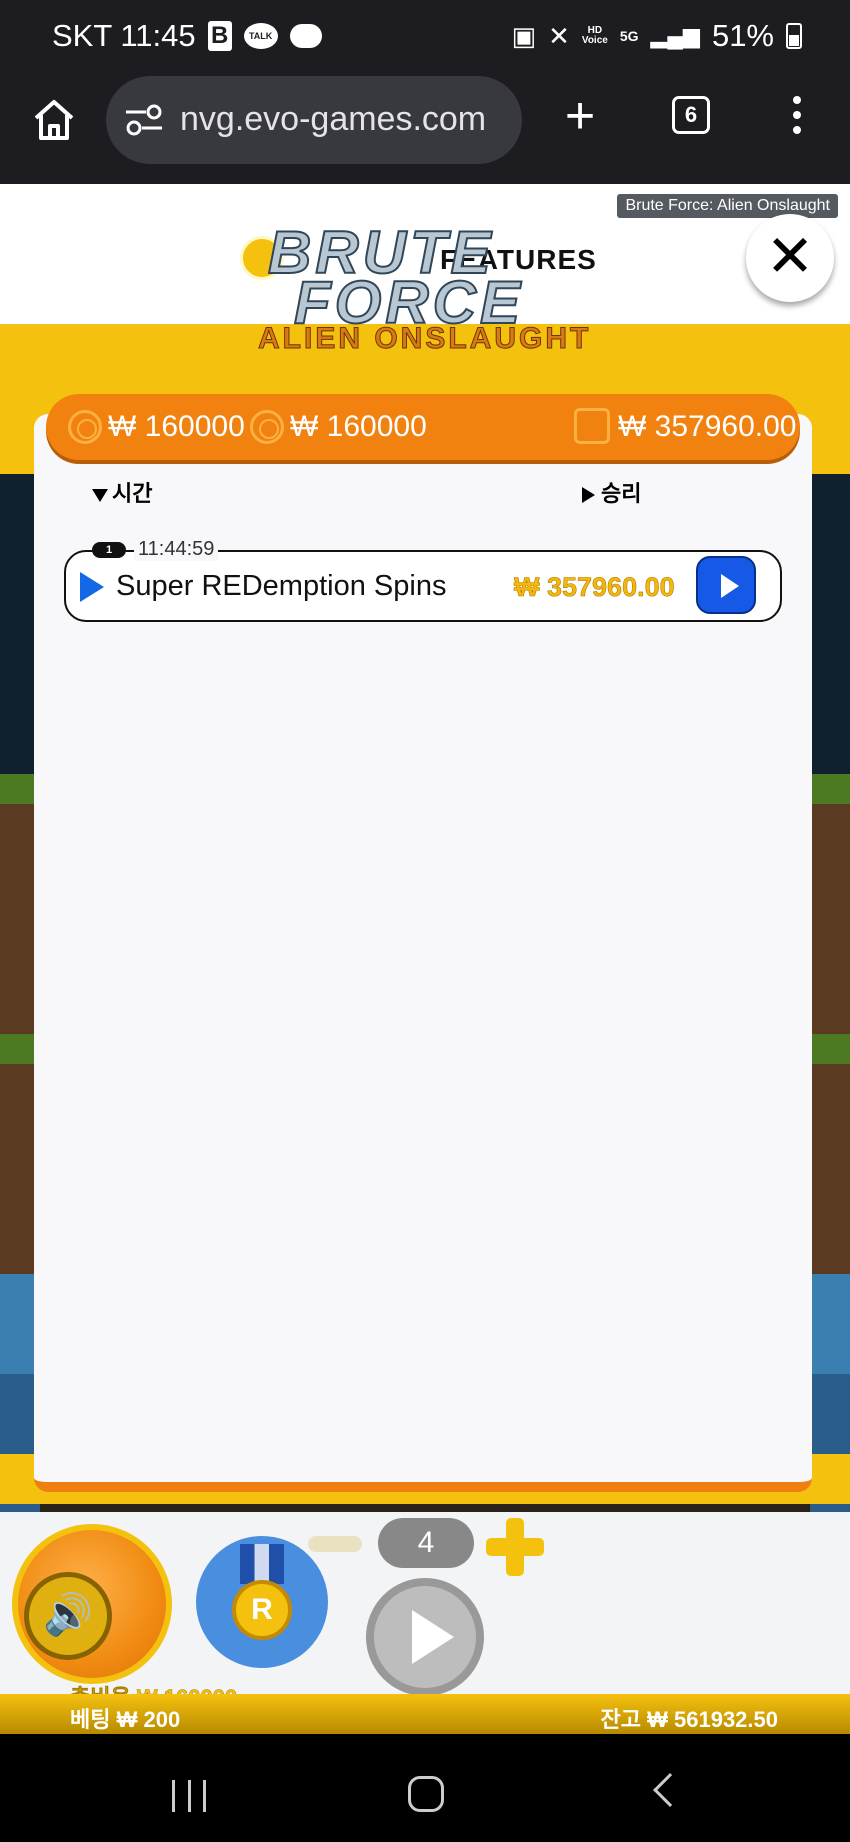 Image resolution: width=850 pixels, height=1842 pixels. What do you see at coordinates (592, 426) in the screenshot?
I see `wallet-icon` at bounding box center [592, 426].